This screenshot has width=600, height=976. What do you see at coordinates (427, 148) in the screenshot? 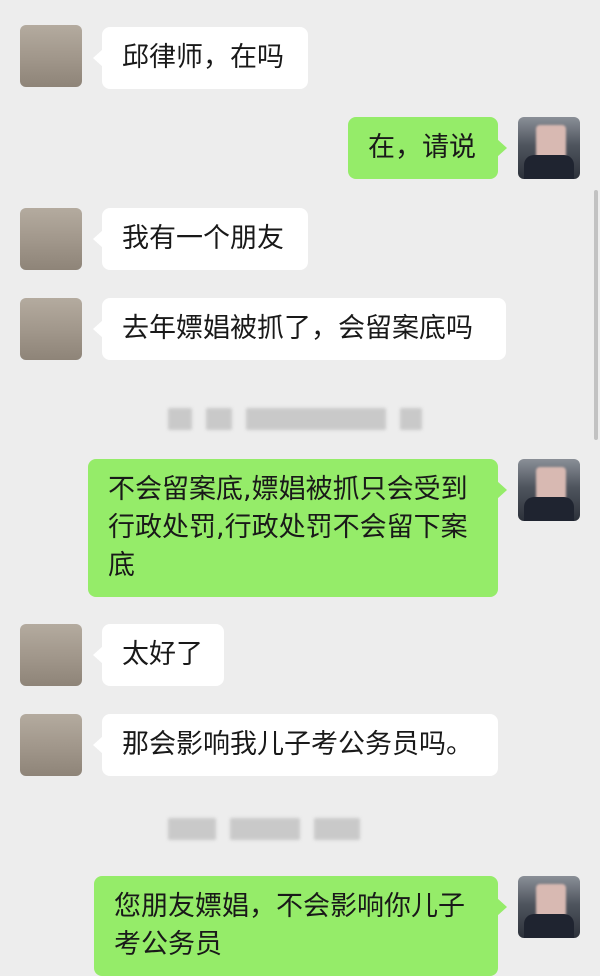
I see `message-bubble-sent: 在，请说` at bounding box center [427, 148].